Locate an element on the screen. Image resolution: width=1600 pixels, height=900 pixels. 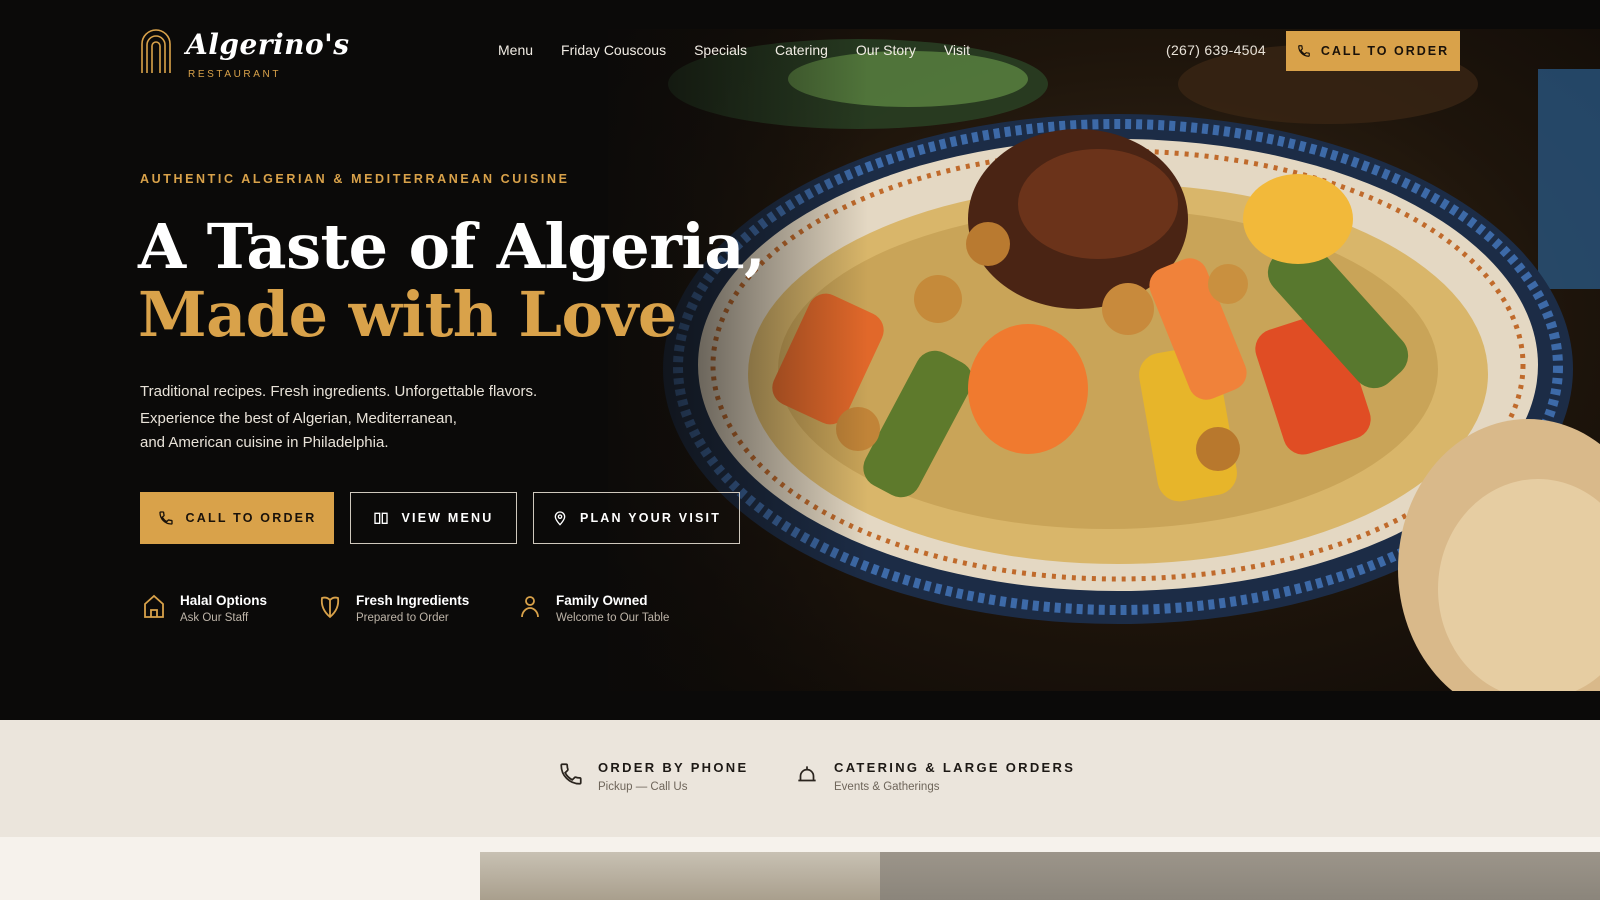
brand-logo: Algerino's RESTAURANT is located at coordinates (244, 55).